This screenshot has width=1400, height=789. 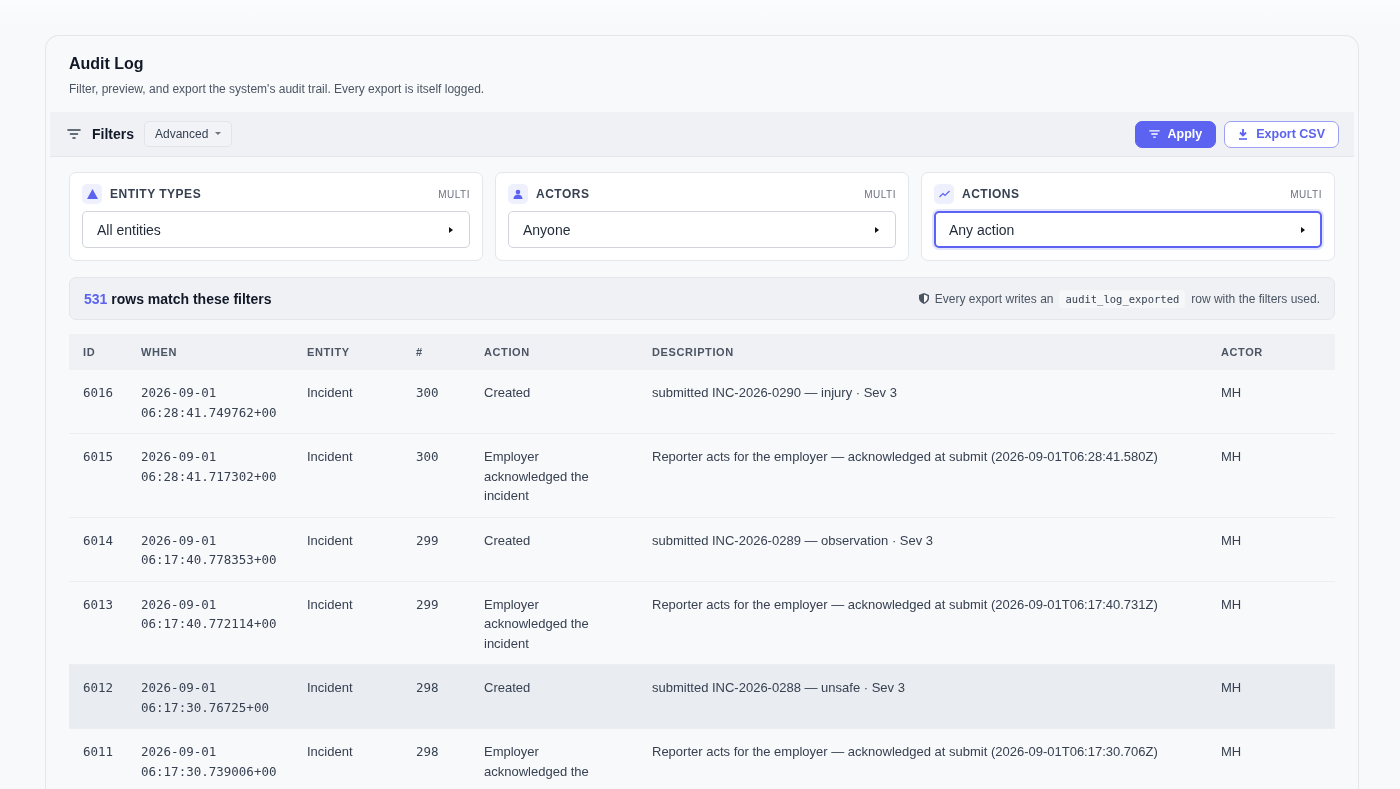 What do you see at coordinates (693, 352) in the screenshot?
I see `column-header: DESCRIPTION` at bounding box center [693, 352].